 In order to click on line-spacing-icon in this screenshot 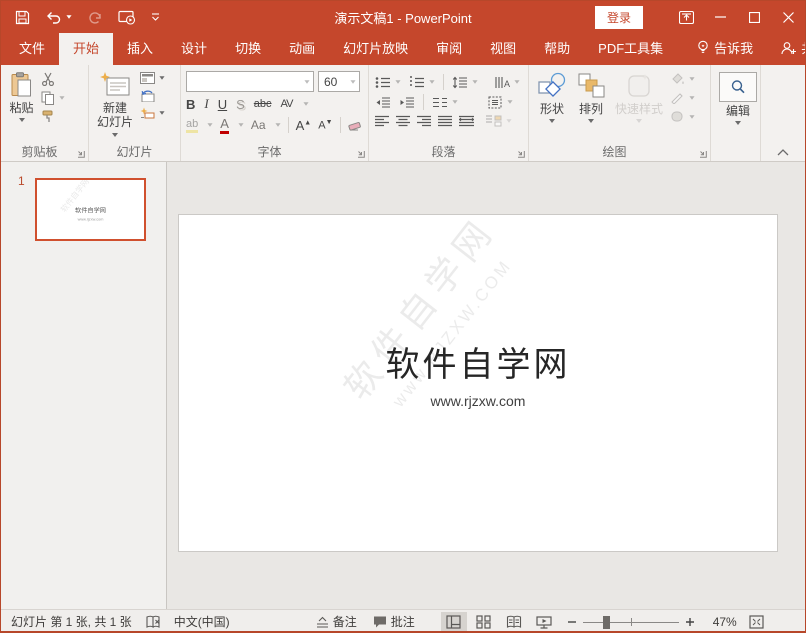, I will do `click(465, 82)`.